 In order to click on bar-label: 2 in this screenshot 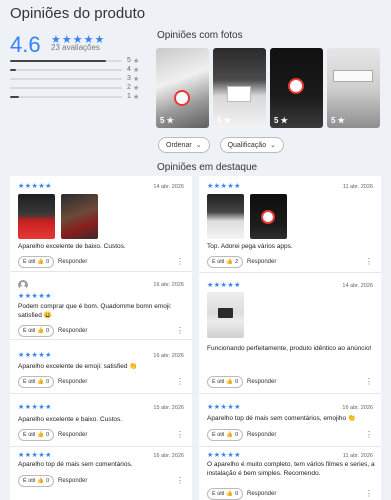, I will do `click(129, 87)`.